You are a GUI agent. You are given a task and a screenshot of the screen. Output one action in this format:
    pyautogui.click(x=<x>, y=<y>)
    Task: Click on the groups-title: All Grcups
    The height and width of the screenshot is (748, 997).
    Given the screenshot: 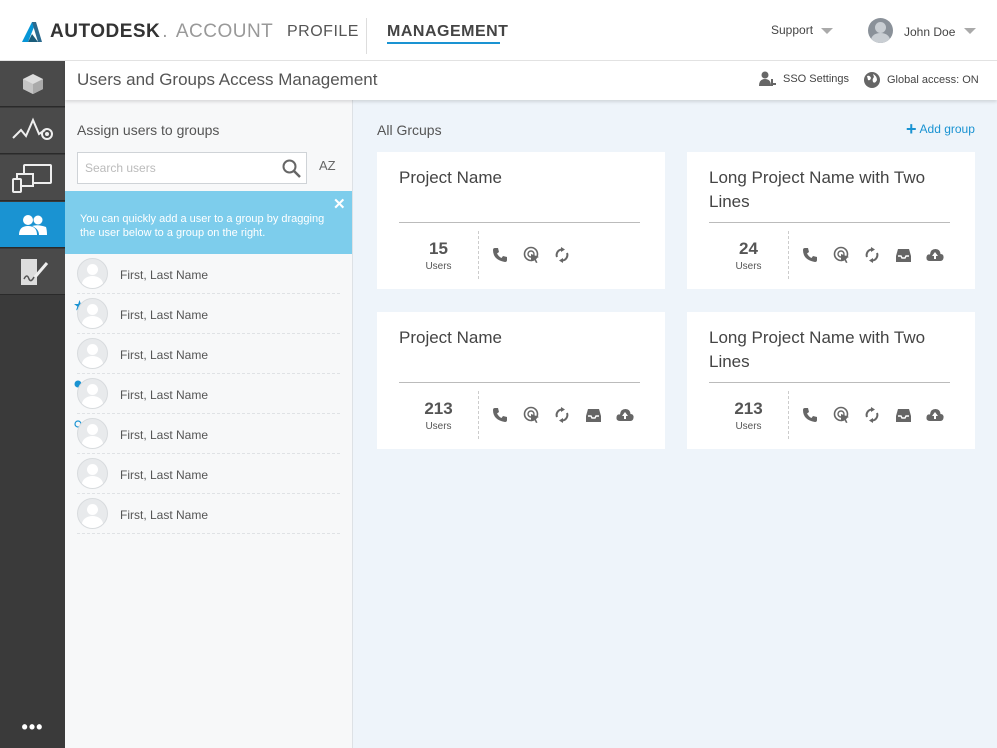 What is the action you would take?
    pyautogui.click(x=409, y=130)
    